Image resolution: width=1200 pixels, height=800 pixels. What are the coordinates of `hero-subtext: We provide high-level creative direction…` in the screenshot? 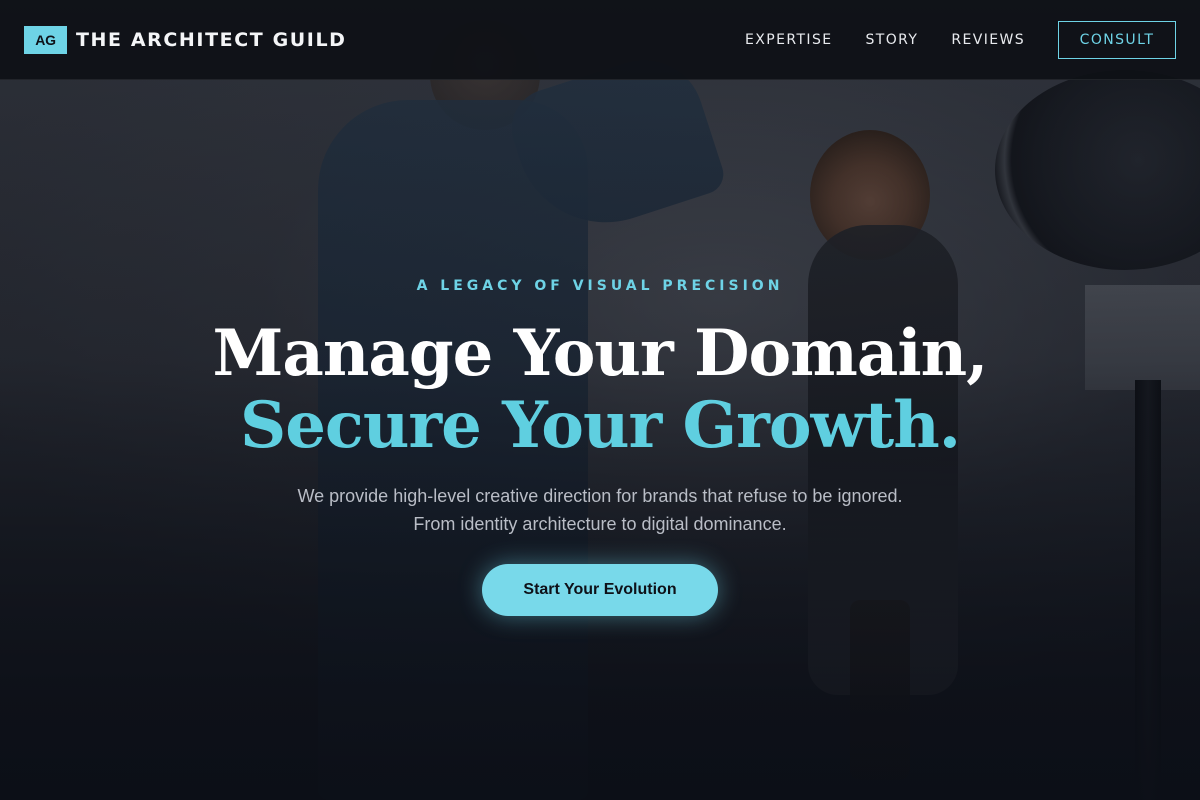 It's located at (600, 510).